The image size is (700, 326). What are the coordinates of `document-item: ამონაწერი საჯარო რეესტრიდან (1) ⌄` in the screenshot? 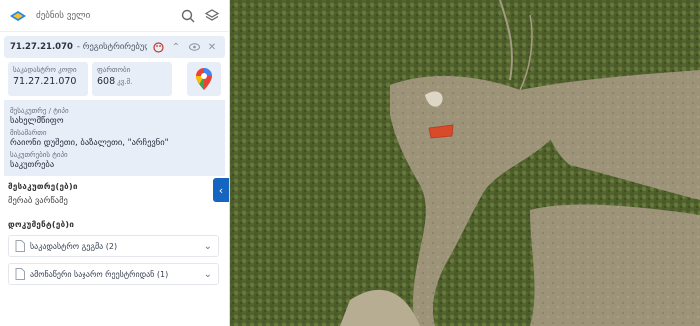 It's located at (113, 274).